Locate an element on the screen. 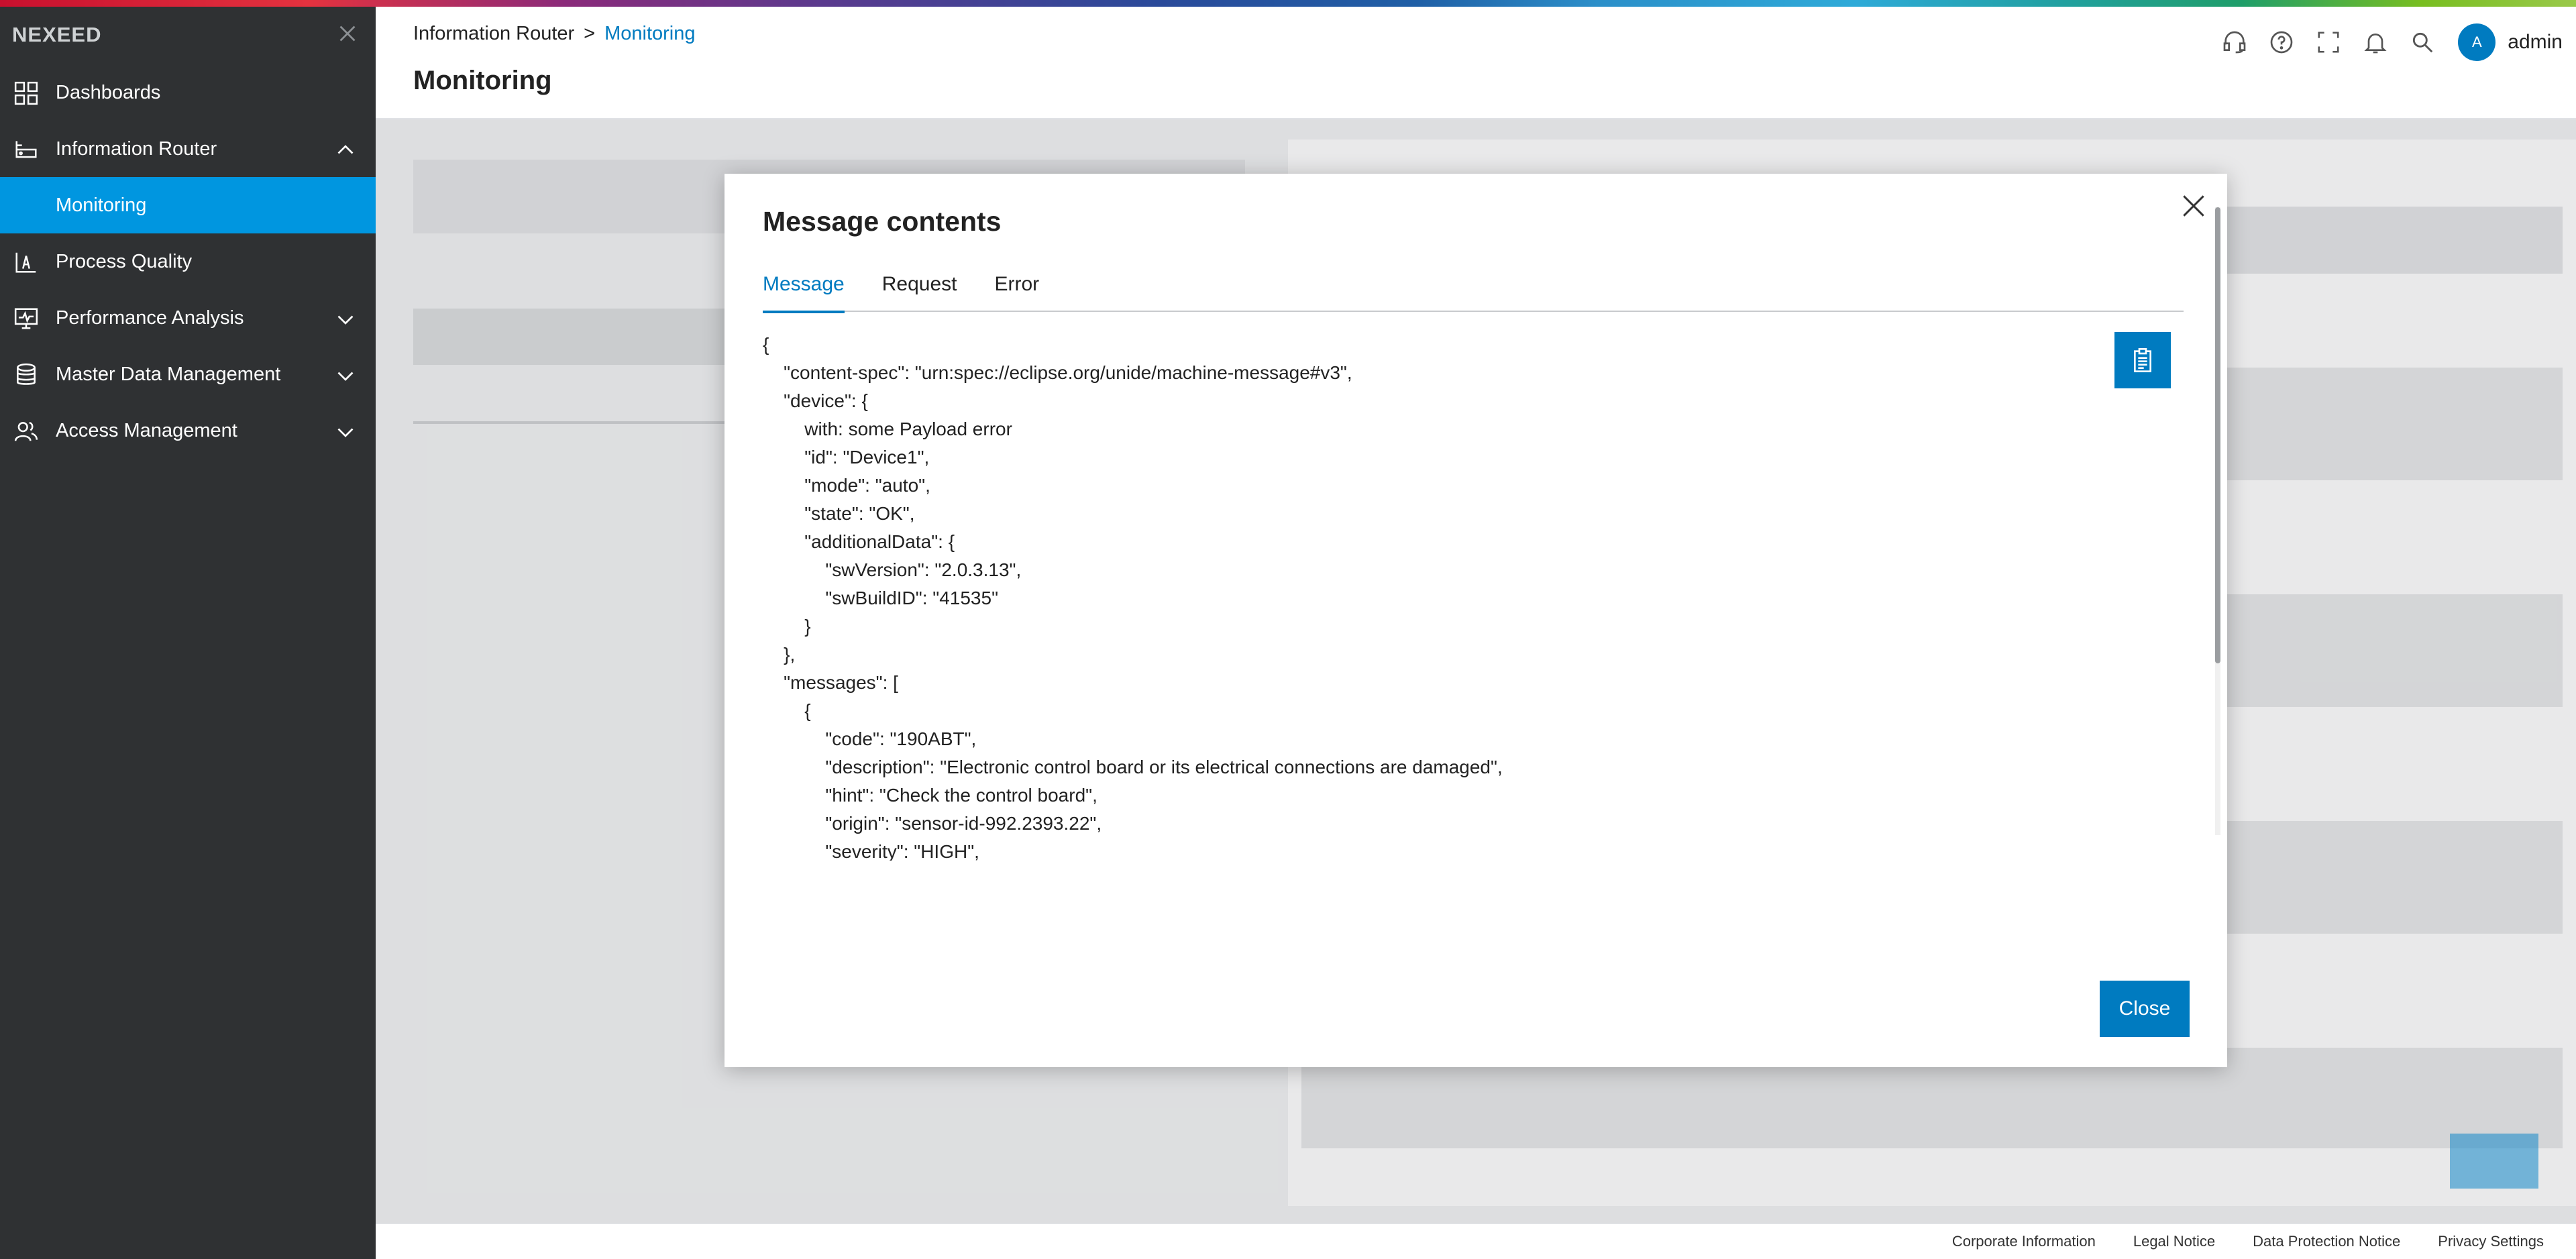 Image resolution: width=2576 pixels, height=1259 pixels. brand-logo: NEXEED is located at coordinates (57, 34).